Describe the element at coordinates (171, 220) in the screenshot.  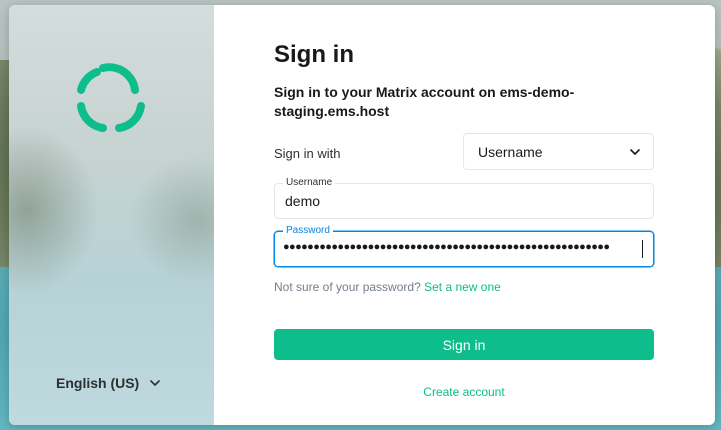
I see `sidebar-shade-right` at that location.